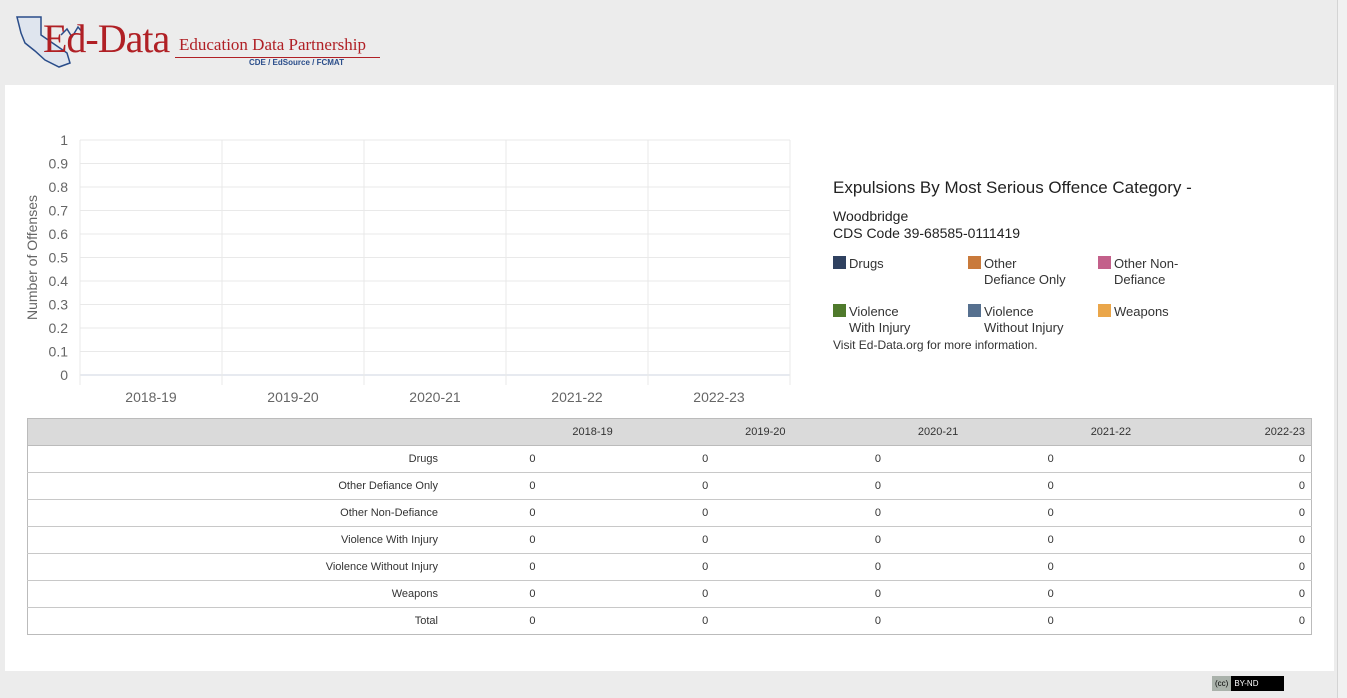  I want to click on y-tick-label: 1, so click(64, 140).